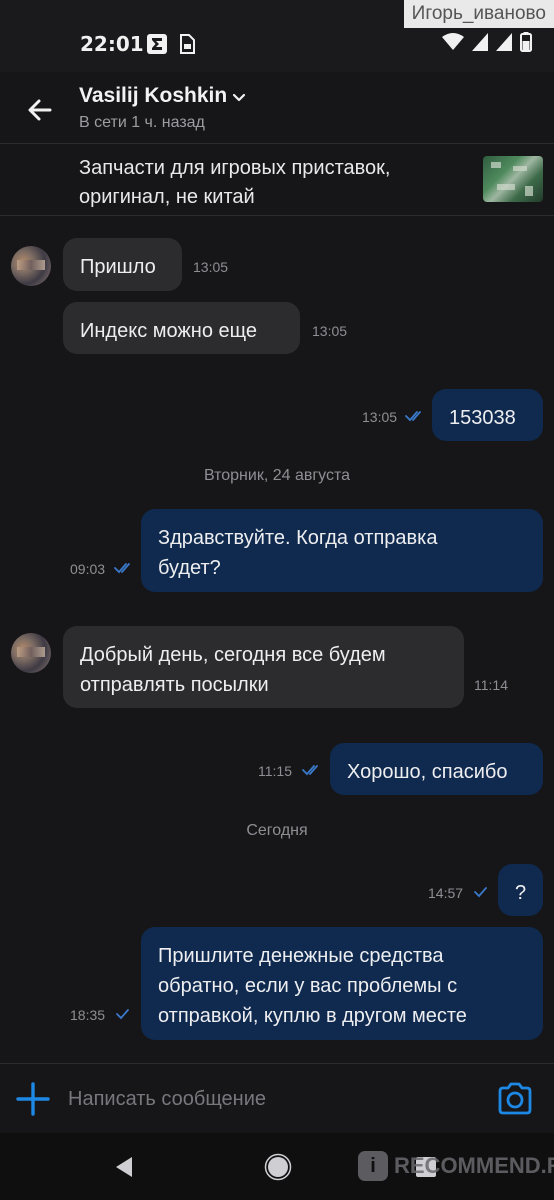  I want to click on sim-notification-icon, so click(187, 44).